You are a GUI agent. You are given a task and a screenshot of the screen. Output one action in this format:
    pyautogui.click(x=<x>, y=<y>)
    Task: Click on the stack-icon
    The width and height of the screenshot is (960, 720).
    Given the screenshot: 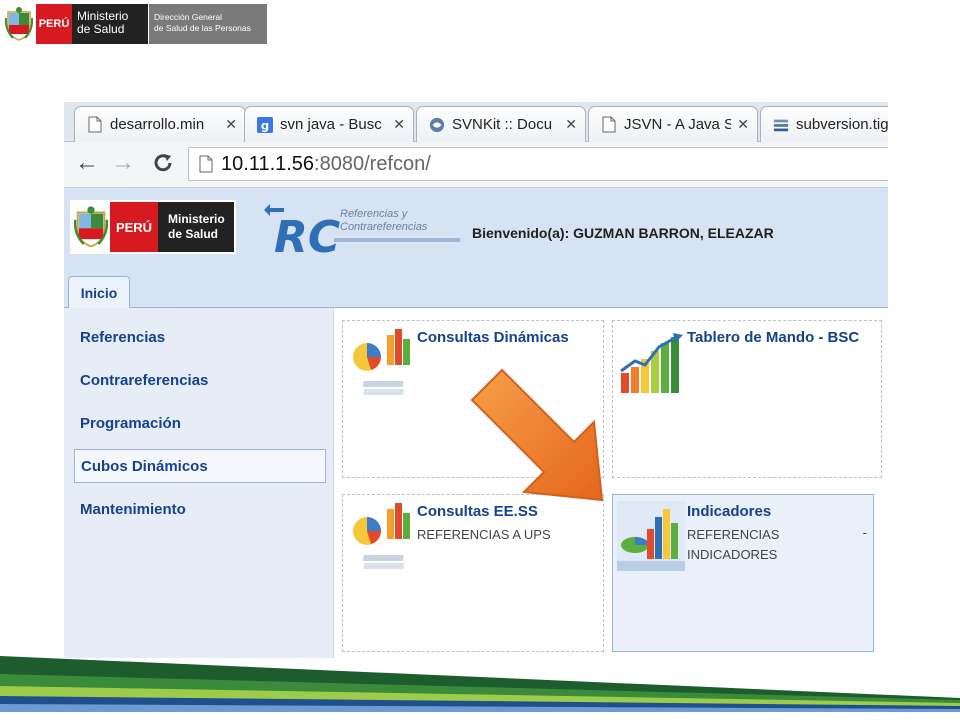 What is the action you would take?
    pyautogui.click(x=781, y=125)
    